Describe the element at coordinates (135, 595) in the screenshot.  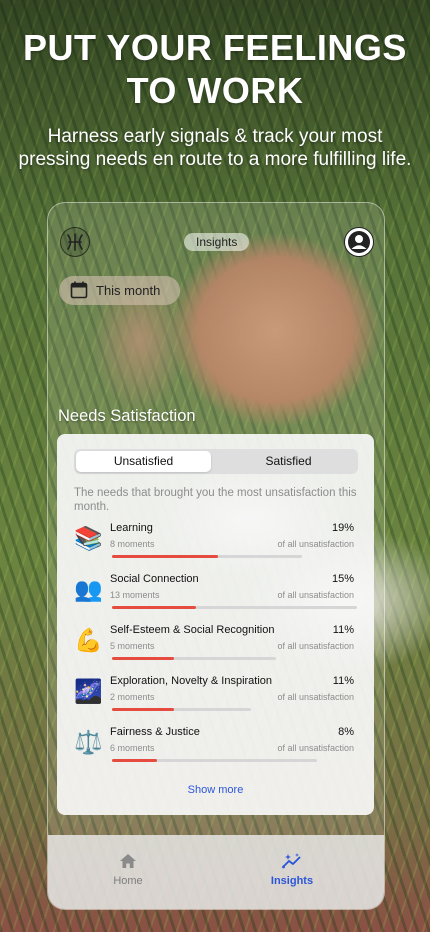
I see `need-moments: 13 moments` at that location.